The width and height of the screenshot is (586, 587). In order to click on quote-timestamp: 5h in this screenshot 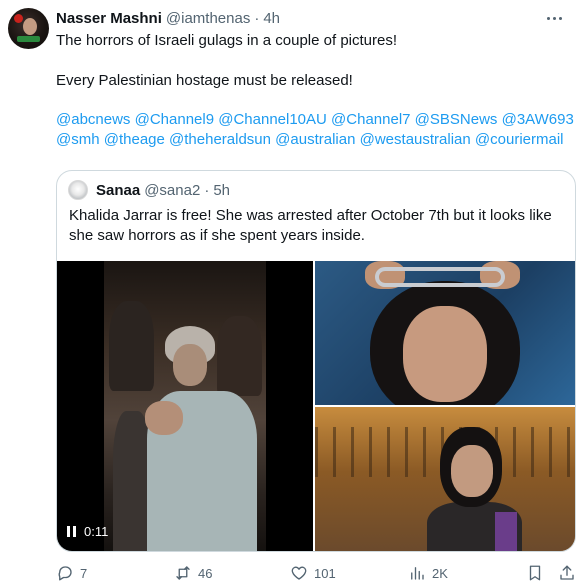, I will do `click(221, 190)`.